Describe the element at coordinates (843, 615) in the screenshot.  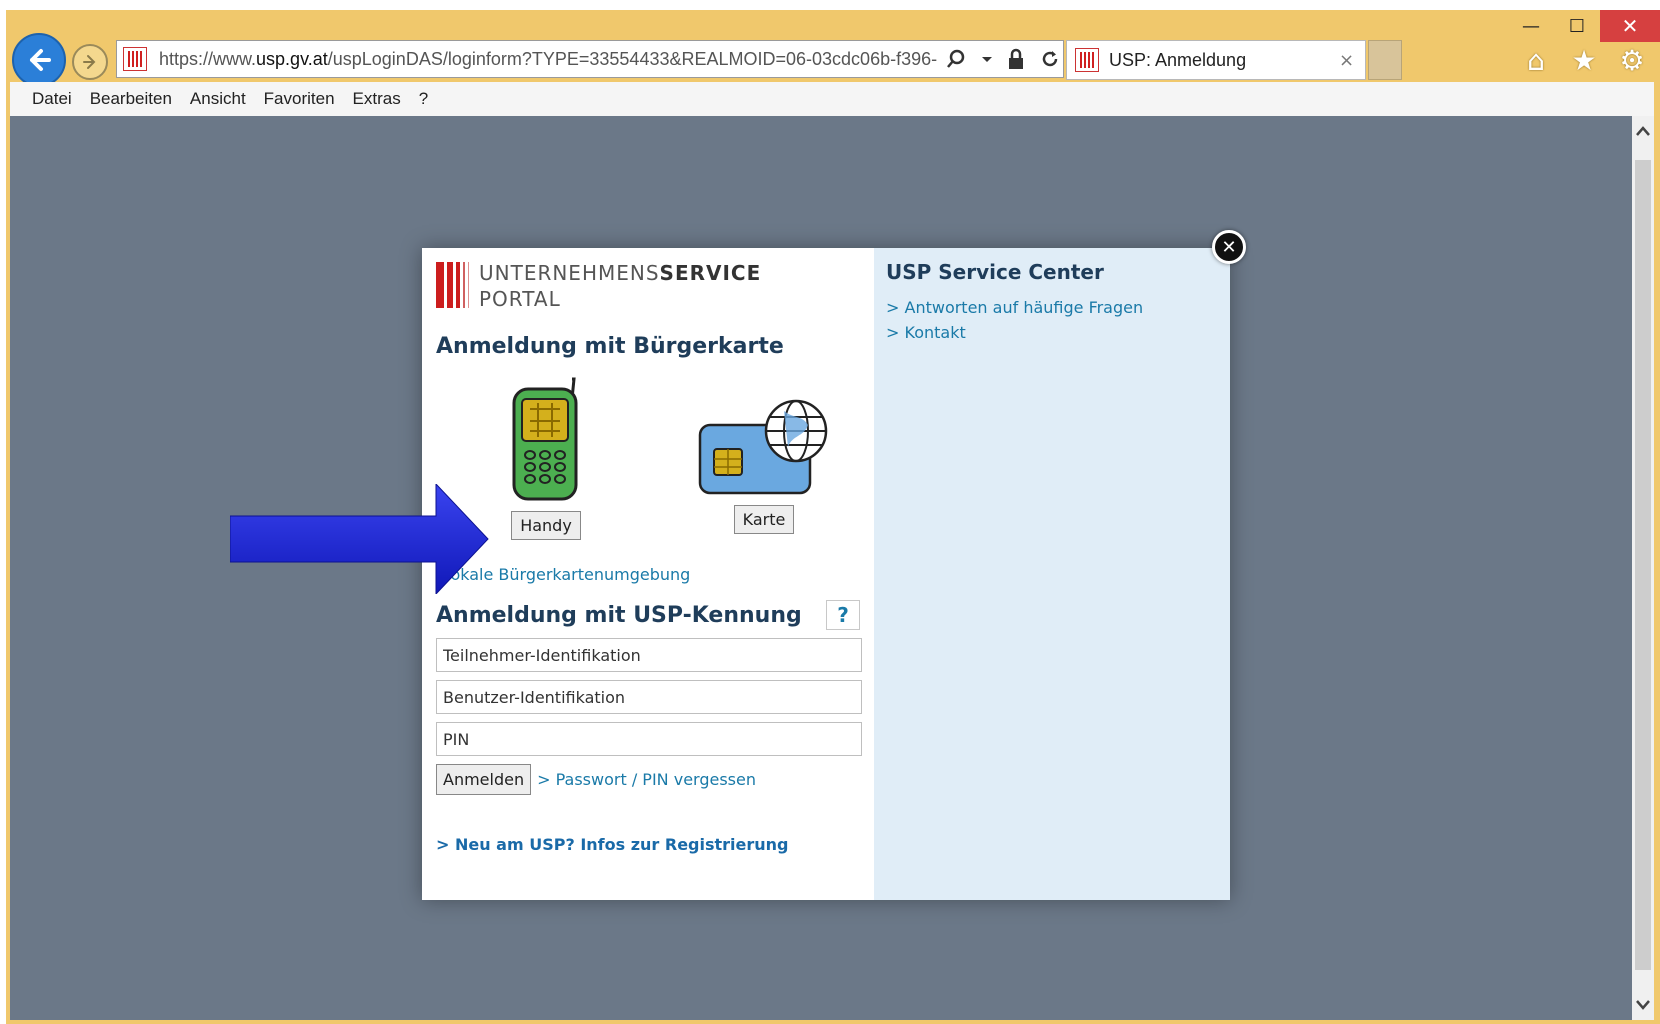
I see `help-button: ?` at that location.